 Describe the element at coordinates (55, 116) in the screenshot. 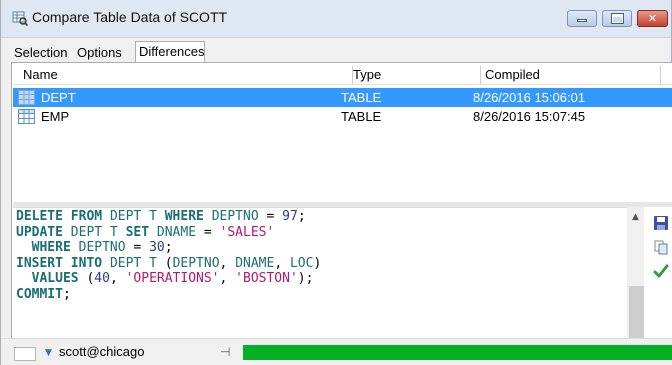

I see `row-name: EMP` at that location.